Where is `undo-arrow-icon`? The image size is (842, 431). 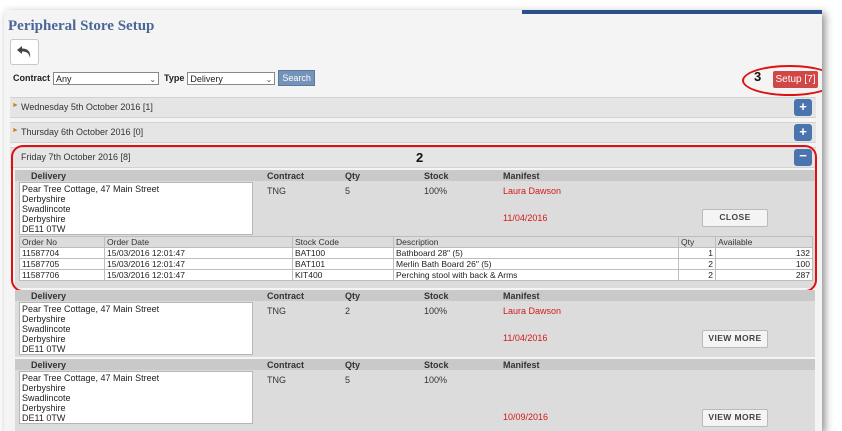
undo-arrow-icon is located at coordinates (23, 52).